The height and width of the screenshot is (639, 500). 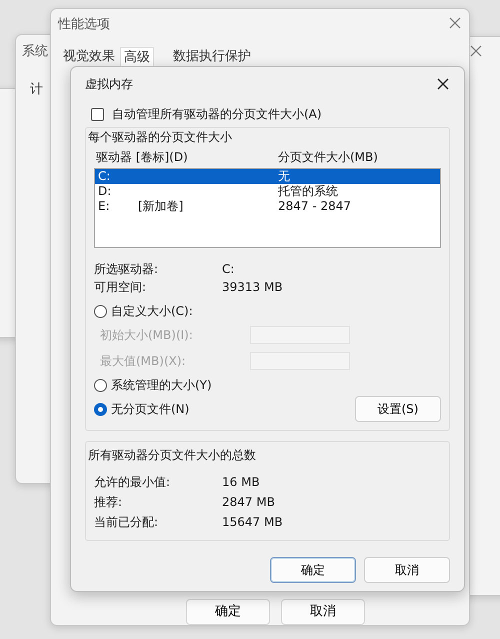 I want to click on total-value: 16 MB, so click(x=241, y=482).